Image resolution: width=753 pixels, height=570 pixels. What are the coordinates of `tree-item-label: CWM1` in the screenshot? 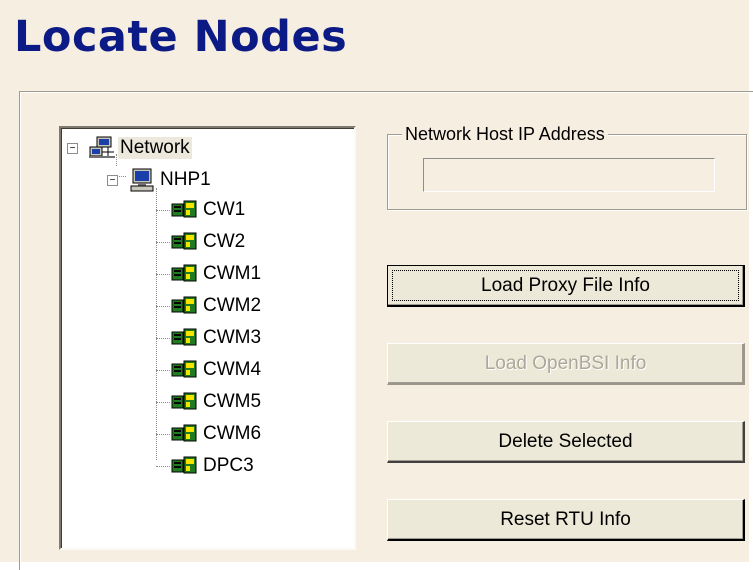 It's located at (232, 273).